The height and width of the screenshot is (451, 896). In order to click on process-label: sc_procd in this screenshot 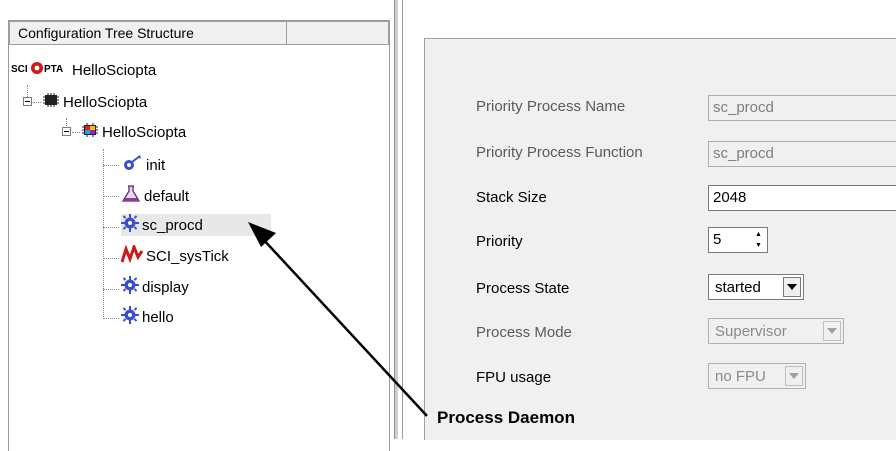, I will do `click(172, 225)`.